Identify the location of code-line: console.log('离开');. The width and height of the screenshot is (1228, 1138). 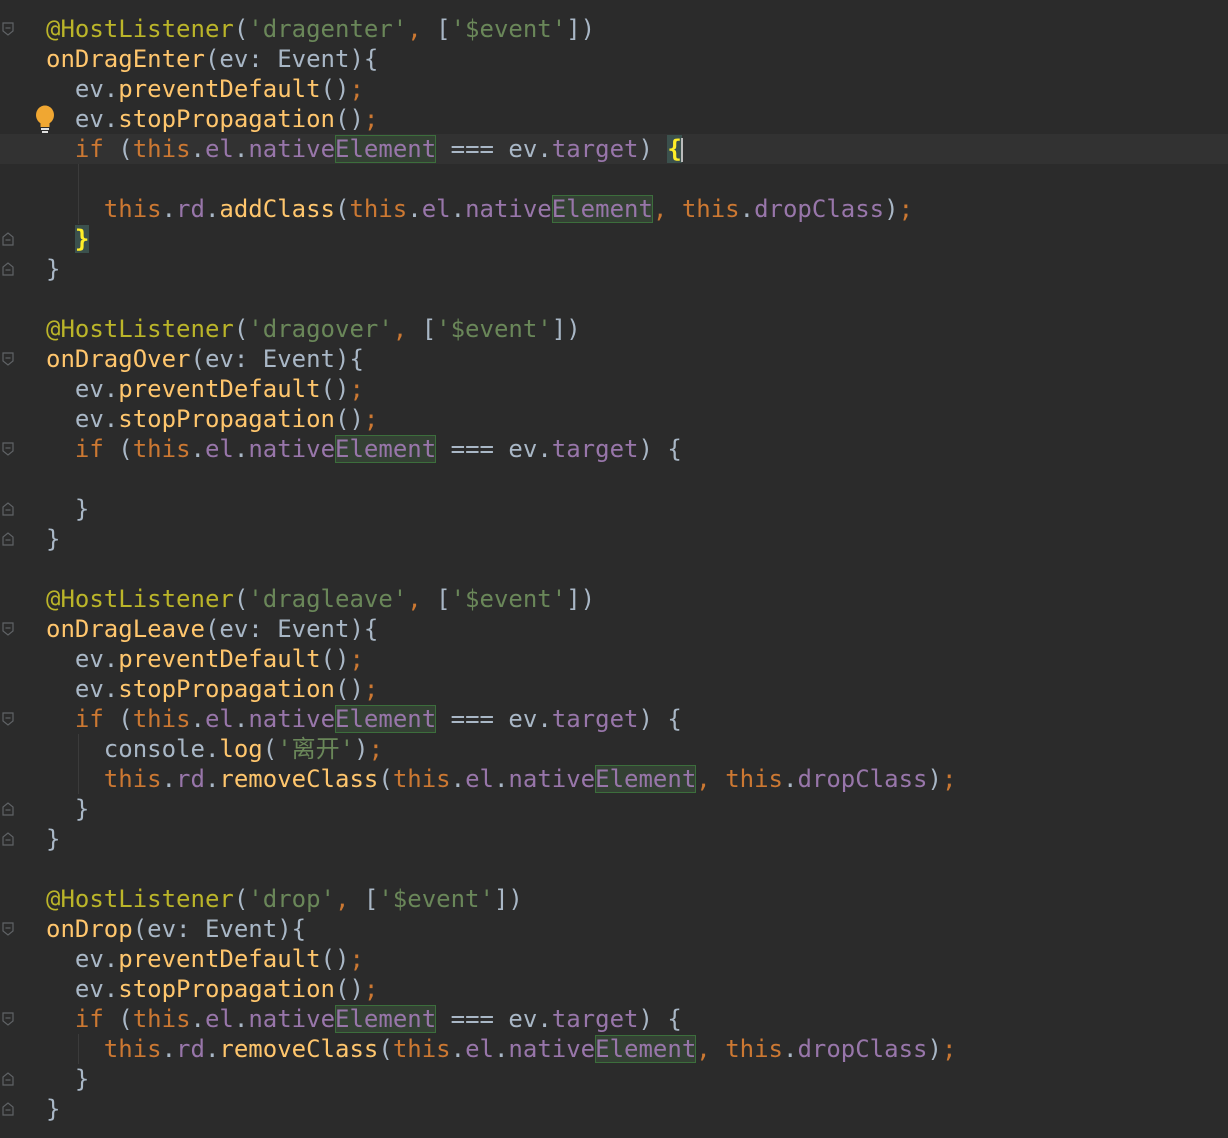
(637, 749).